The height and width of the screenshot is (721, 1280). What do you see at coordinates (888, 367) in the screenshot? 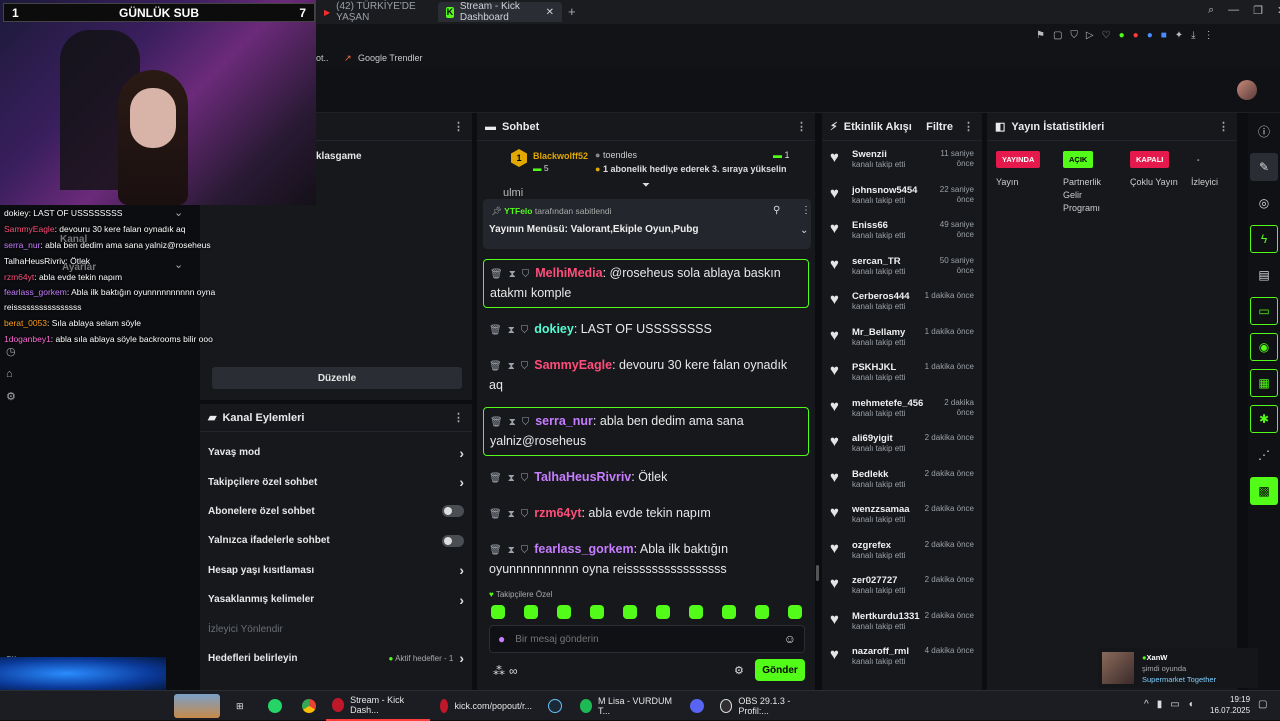
I see `follower-name: PSKHJKL` at bounding box center [888, 367].